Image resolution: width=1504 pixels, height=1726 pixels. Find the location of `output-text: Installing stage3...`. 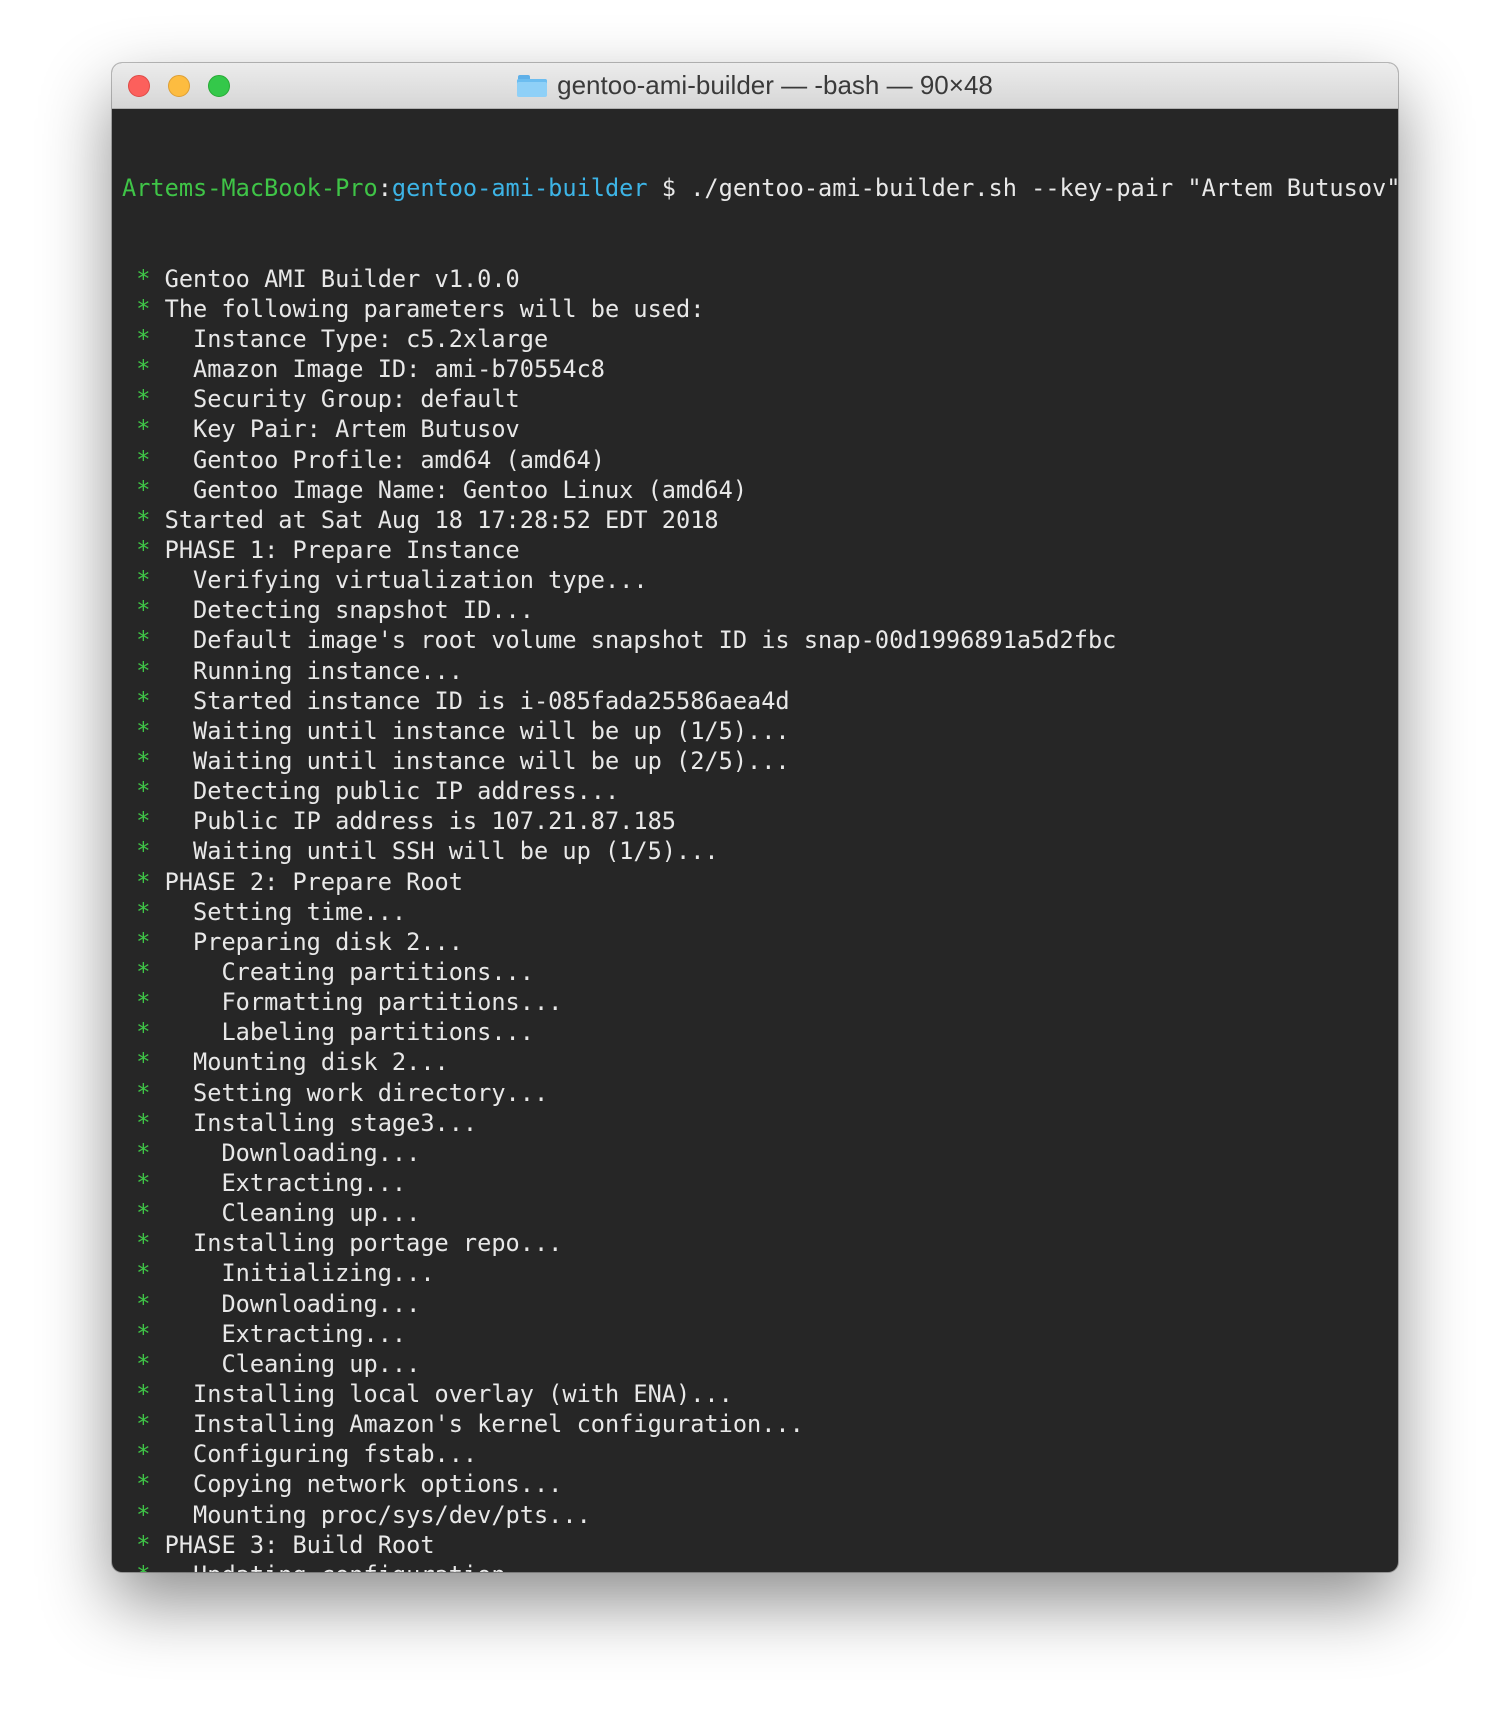

output-text: Installing stage3... is located at coordinates (335, 1122).